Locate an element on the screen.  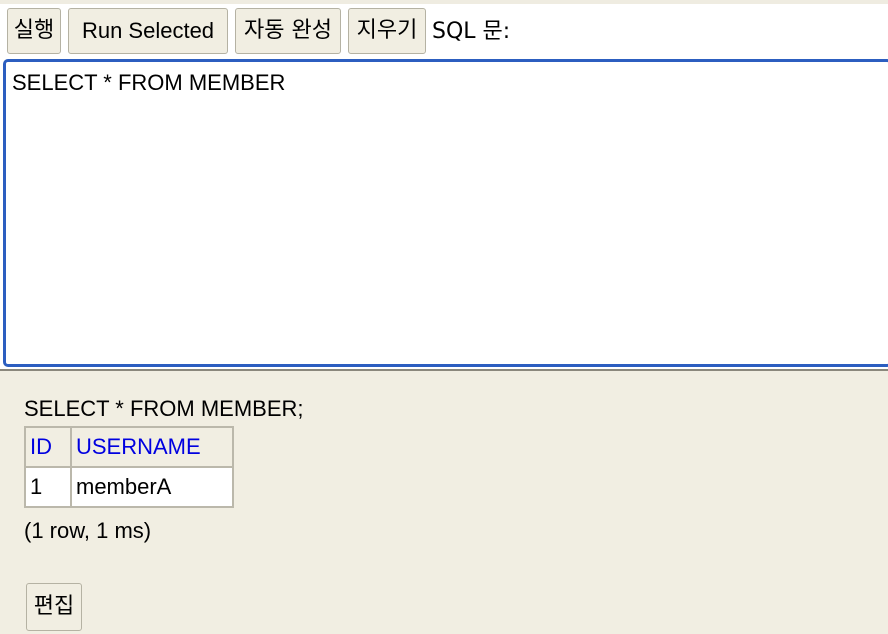
result-table: ID USERNAME 1 memberA is located at coordinates (129, 467).